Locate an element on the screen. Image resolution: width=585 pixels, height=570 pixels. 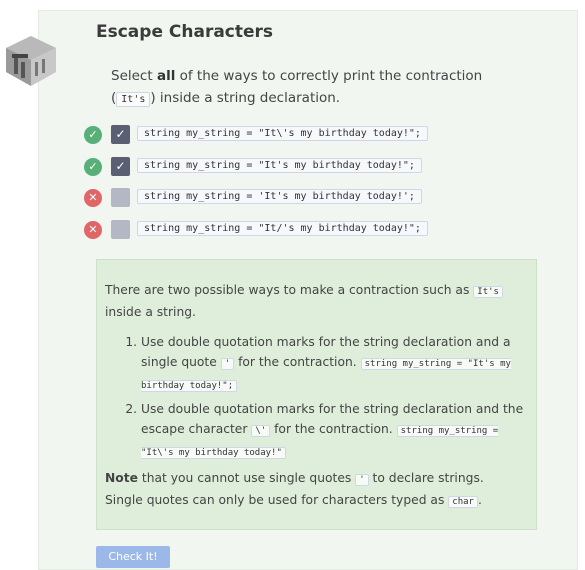
building-logo-icon is located at coordinates (31, 61).